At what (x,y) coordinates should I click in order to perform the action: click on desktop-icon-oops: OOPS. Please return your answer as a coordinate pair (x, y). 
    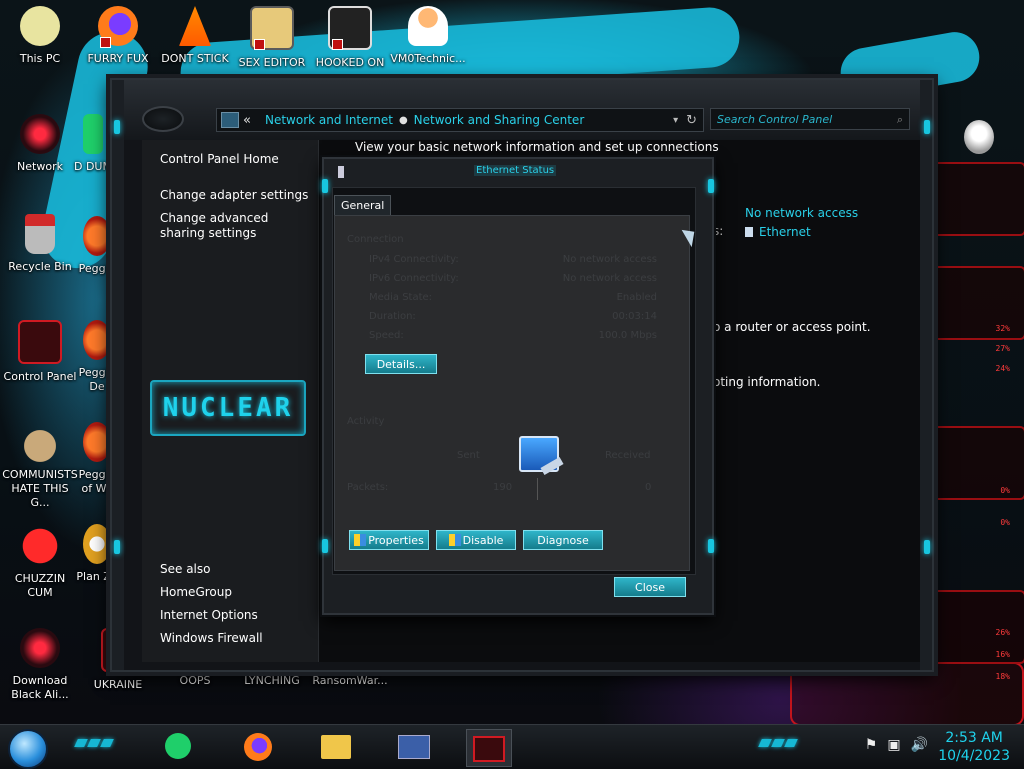
    Looking at the image, I should click on (195, 681).